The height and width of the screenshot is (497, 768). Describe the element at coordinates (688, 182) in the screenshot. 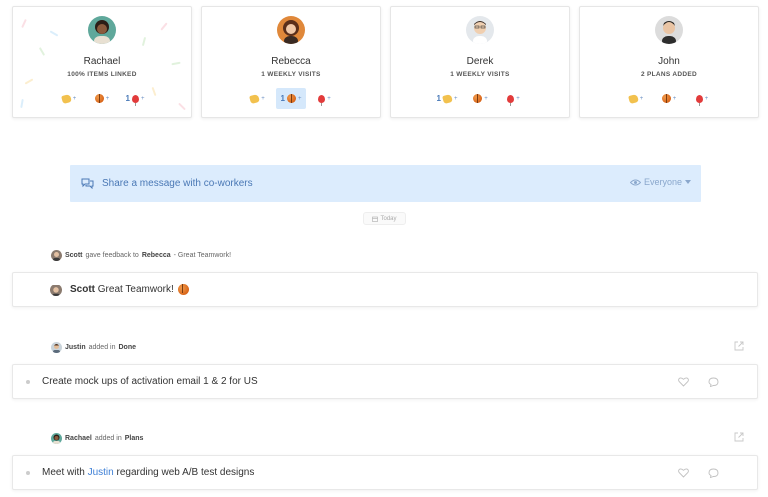

I see `caret-down-icon` at that location.